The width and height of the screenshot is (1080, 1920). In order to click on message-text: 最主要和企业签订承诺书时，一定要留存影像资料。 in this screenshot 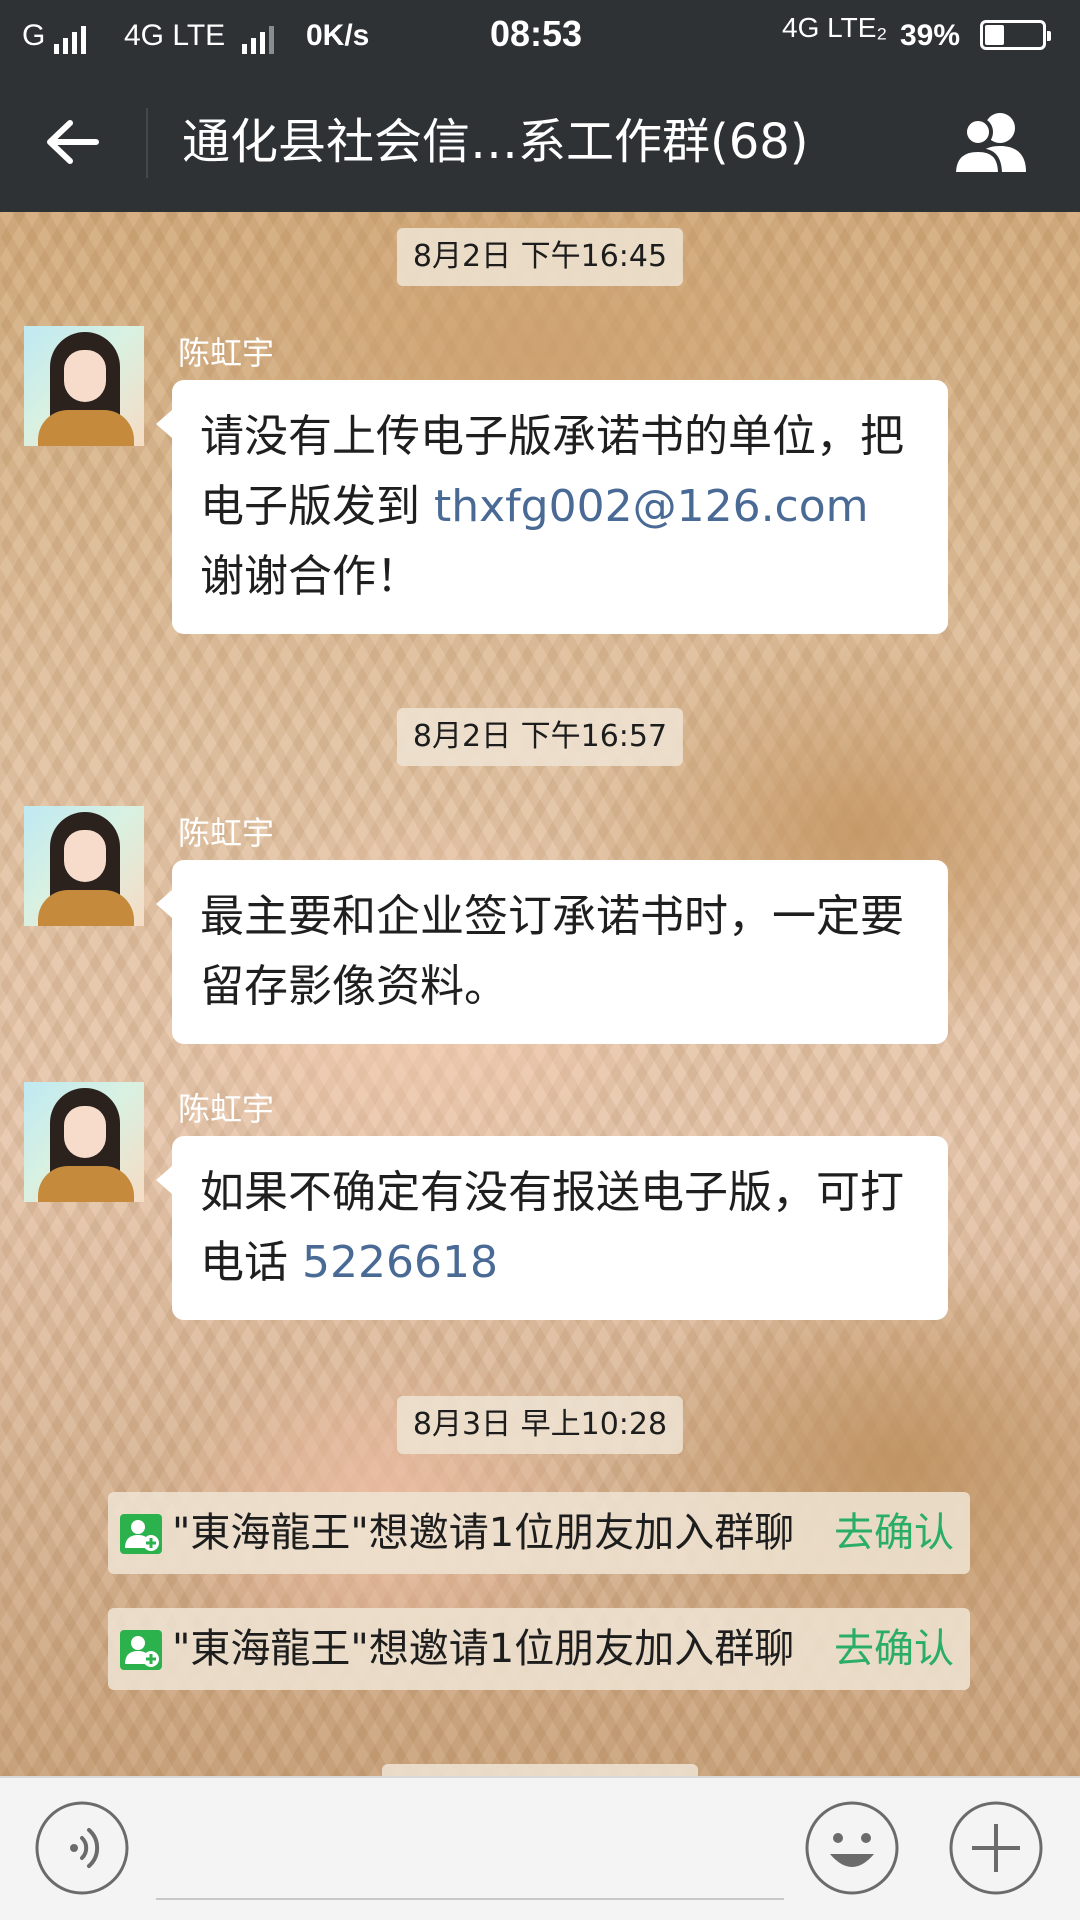, I will do `click(552, 951)`.